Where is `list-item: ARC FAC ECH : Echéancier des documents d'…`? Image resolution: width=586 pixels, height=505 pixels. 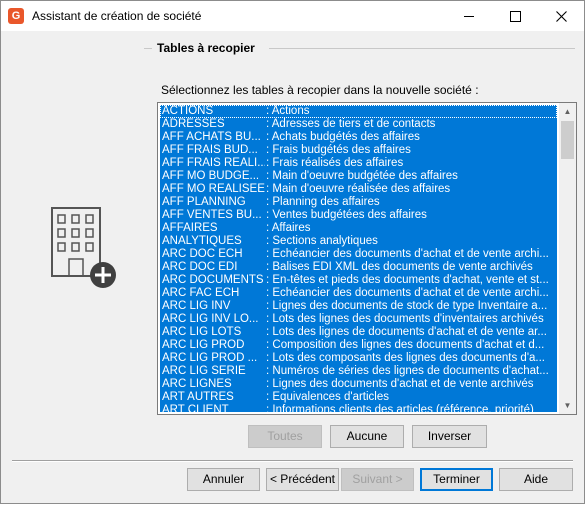 list-item: ARC FAC ECH : Echéancier des documents d'… is located at coordinates (358, 293).